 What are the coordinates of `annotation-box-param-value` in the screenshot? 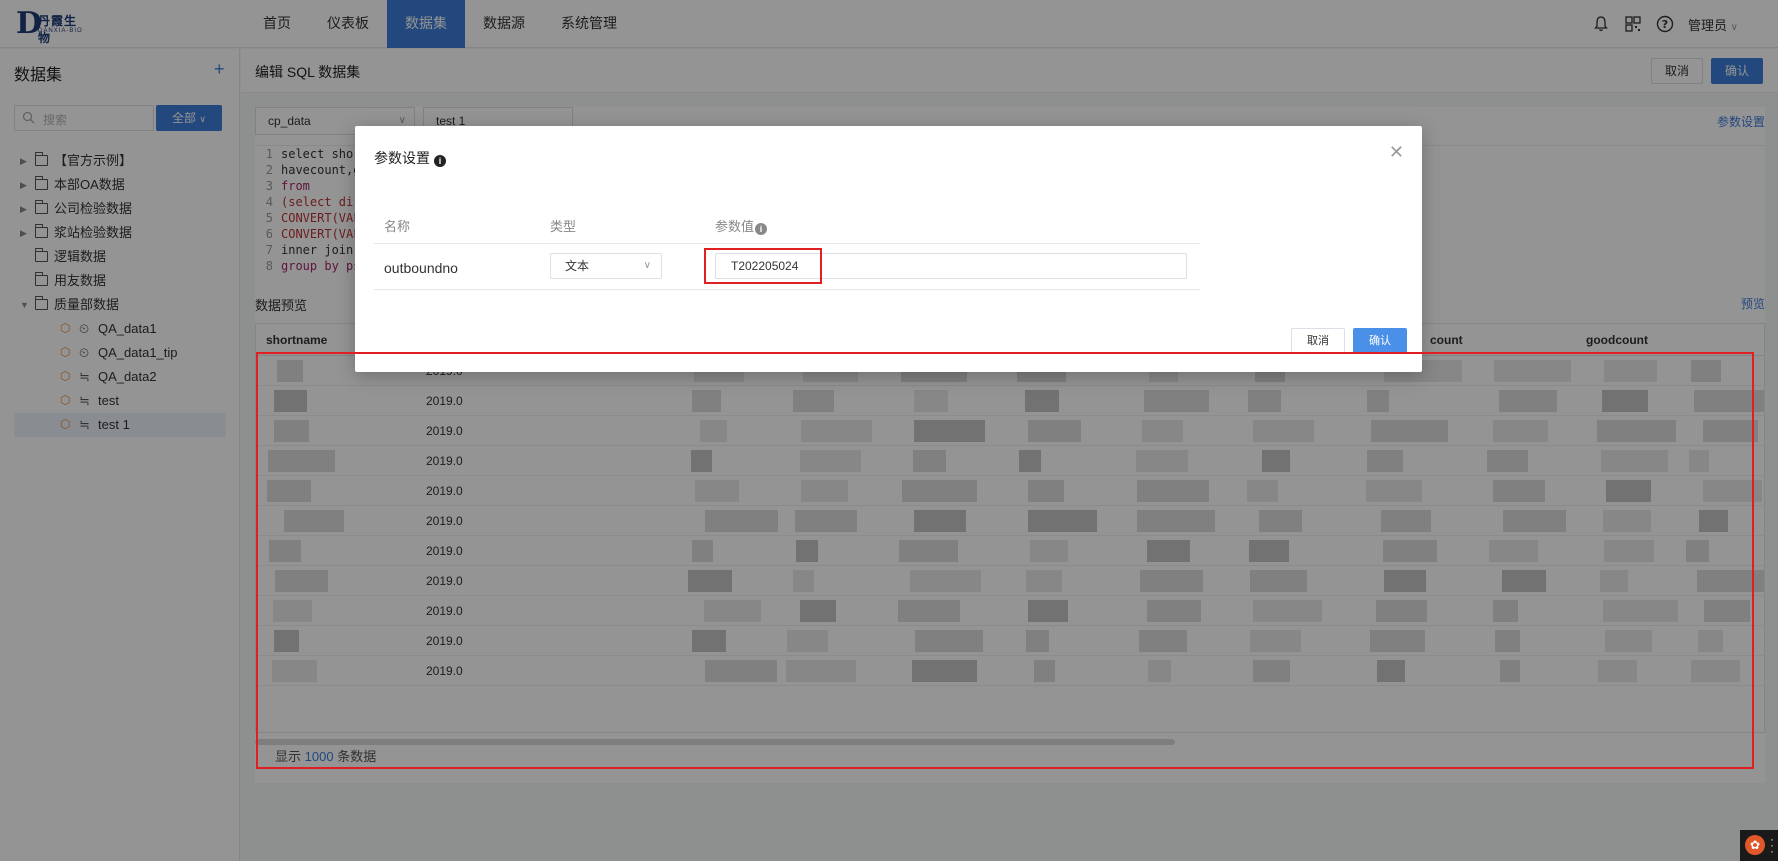 It's located at (763, 266).